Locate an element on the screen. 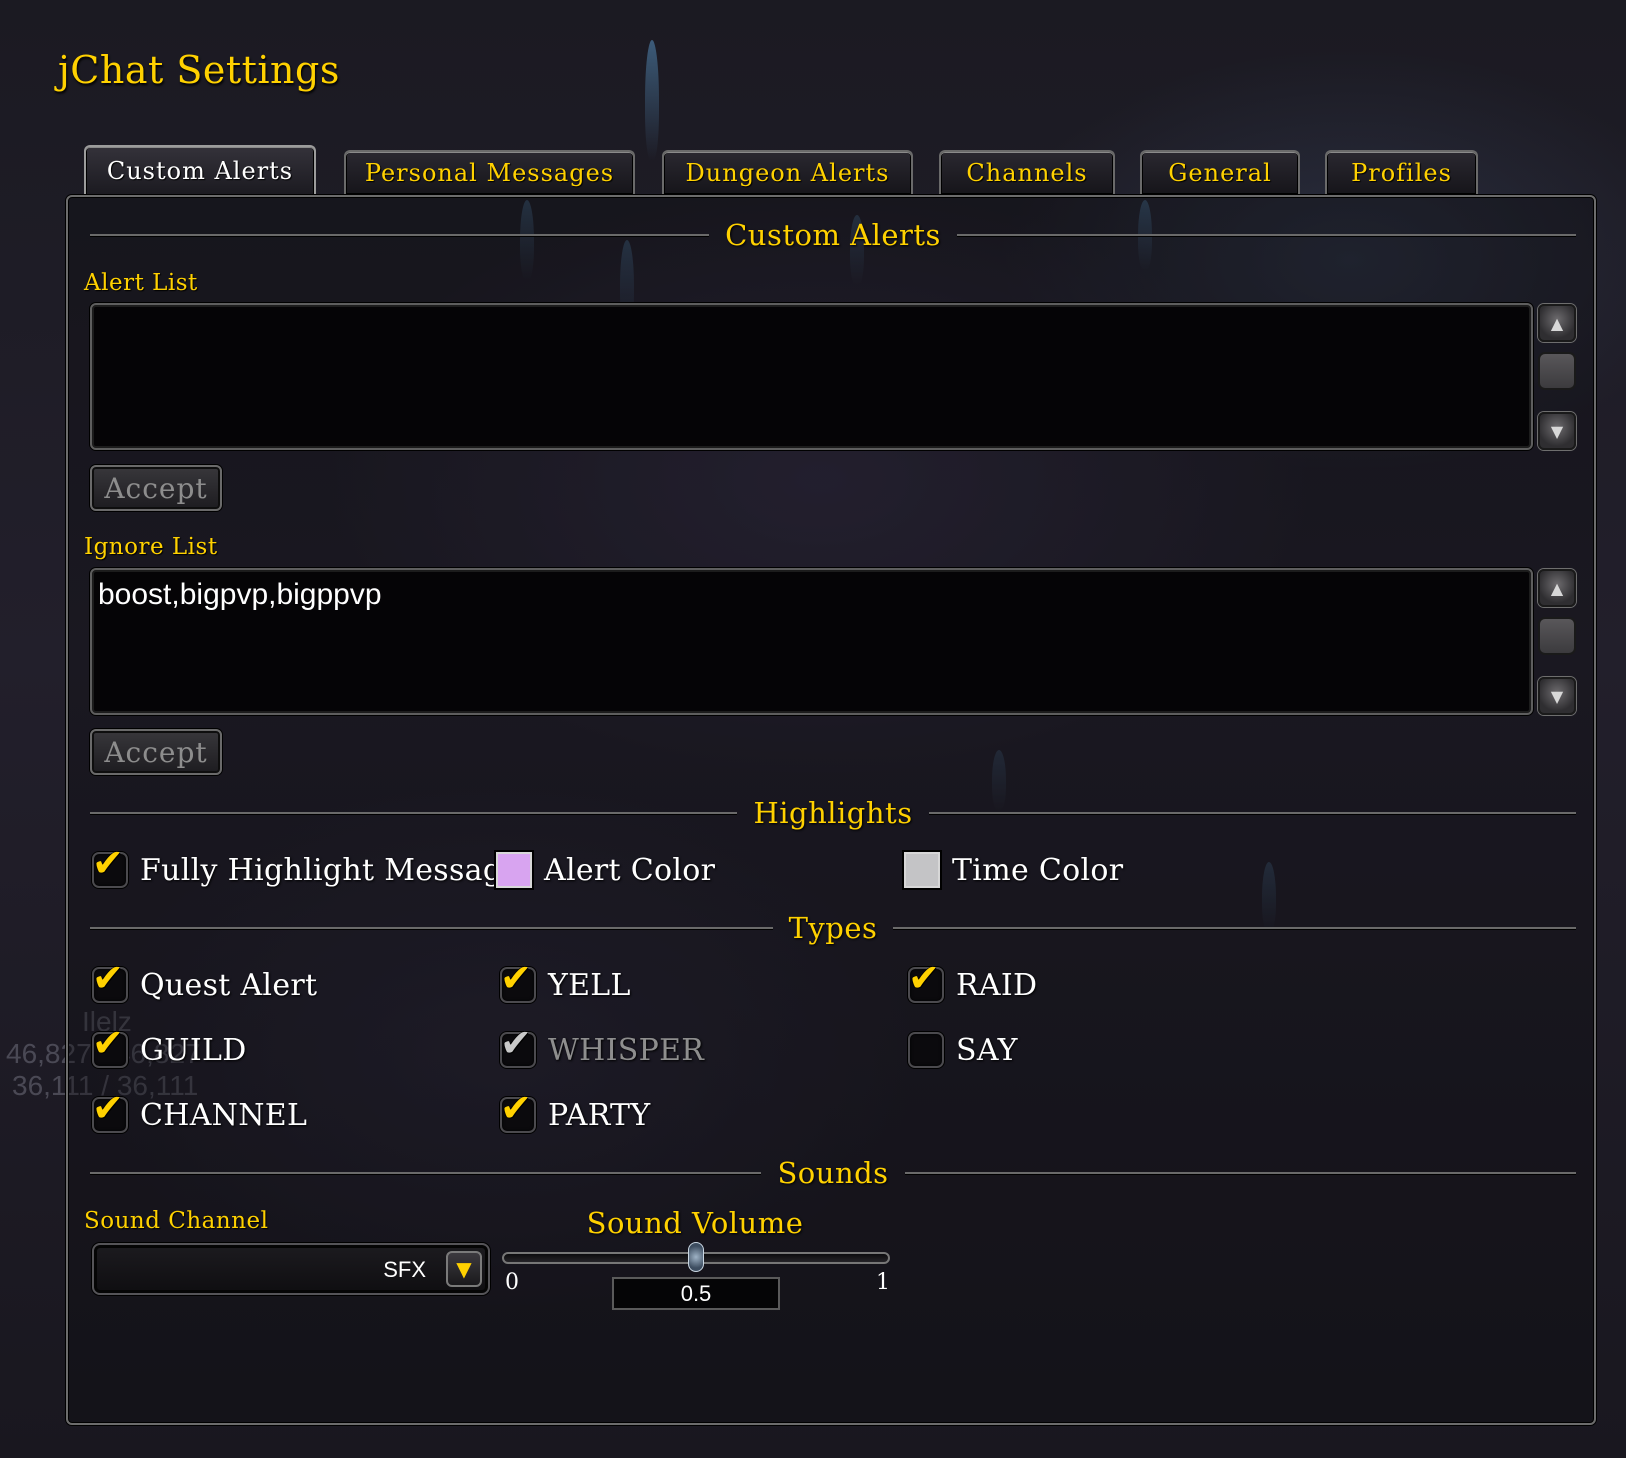 This screenshot has height=1458, width=1626. sound-volume-min: 0 is located at coordinates (512, 1282).